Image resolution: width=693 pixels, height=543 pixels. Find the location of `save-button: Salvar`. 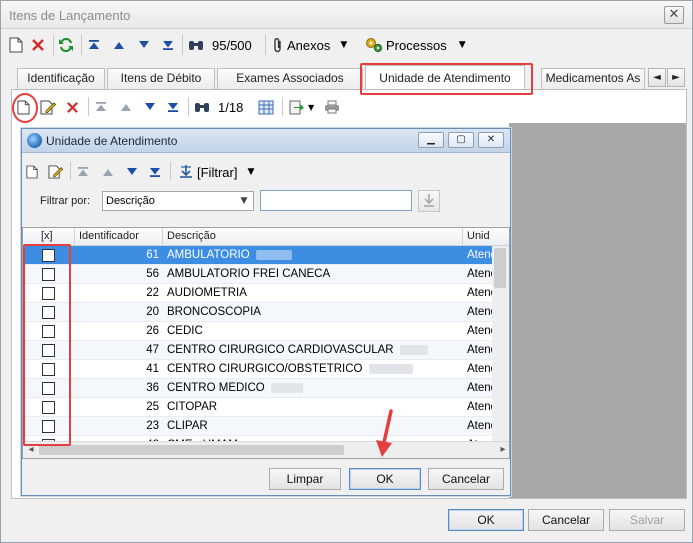

save-button: Salvar is located at coordinates (647, 520).